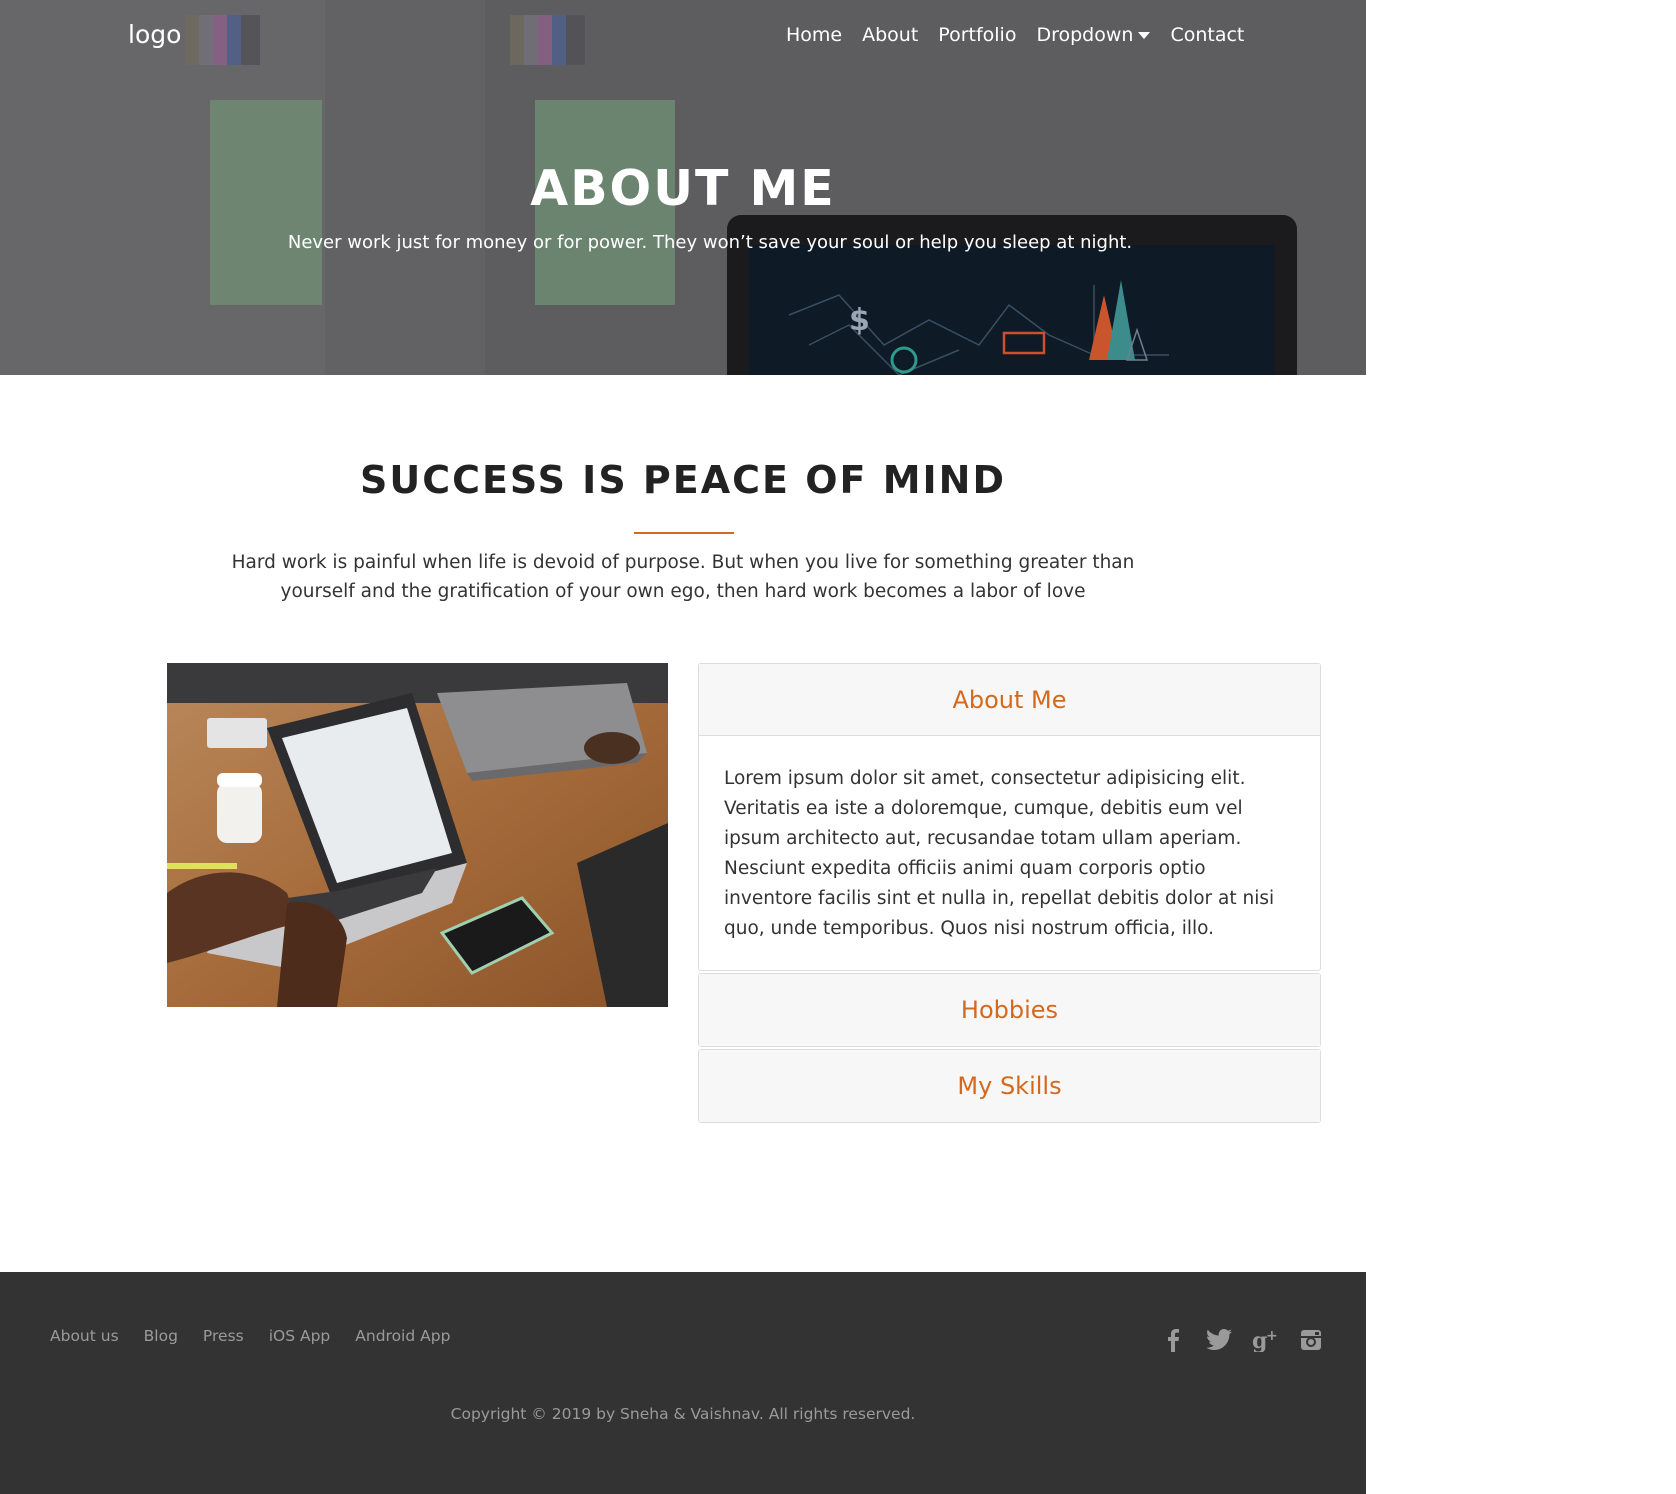  I want to click on footer-link-blog: Blog, so click(161, 1336).